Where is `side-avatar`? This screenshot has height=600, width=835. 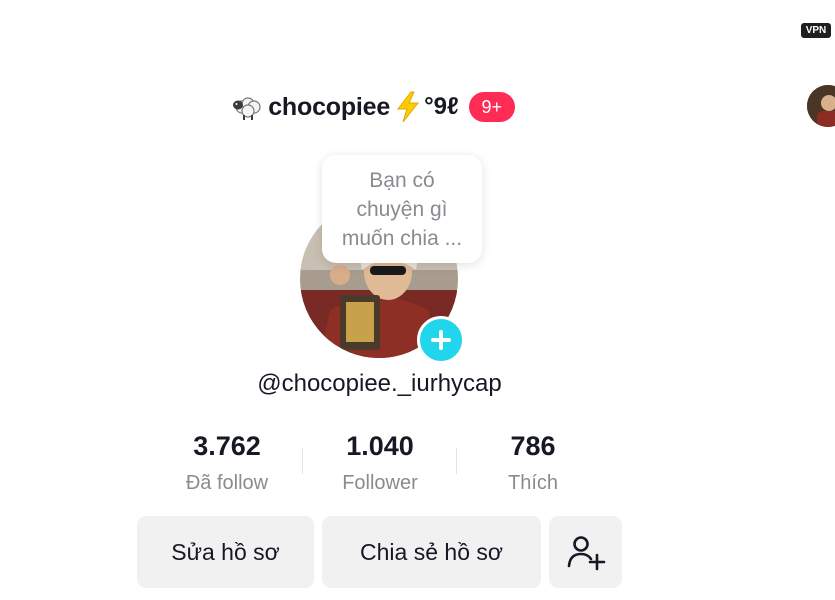 side-avatar is located at coordinates (821, 106).